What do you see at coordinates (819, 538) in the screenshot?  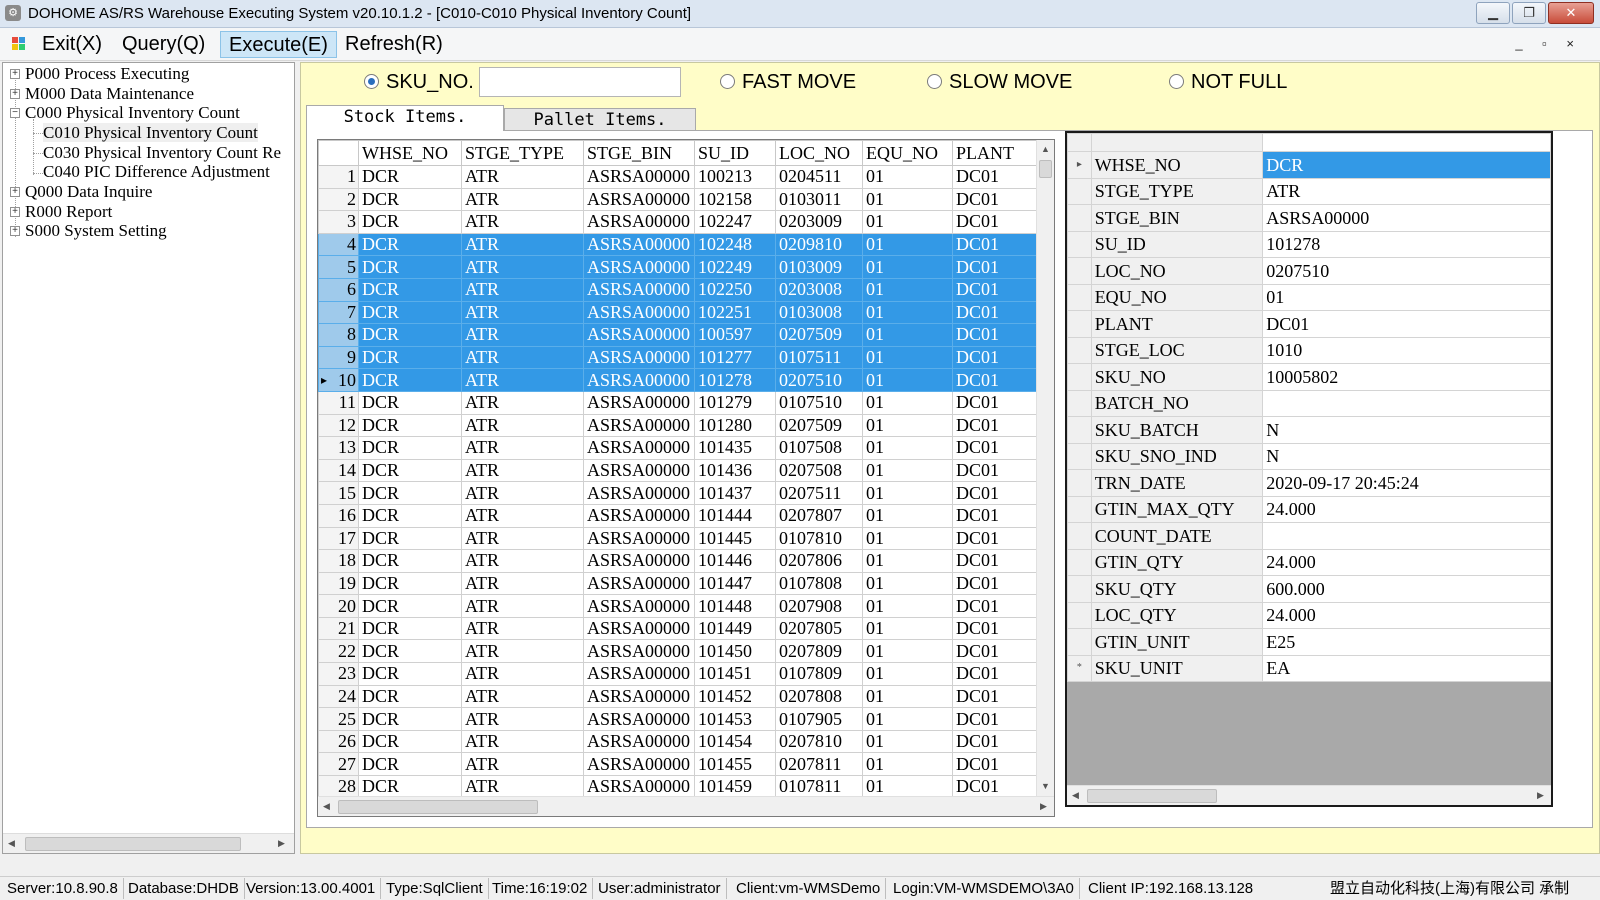 I see `grid-cell: 0107810` at bounding box center [819, 538].